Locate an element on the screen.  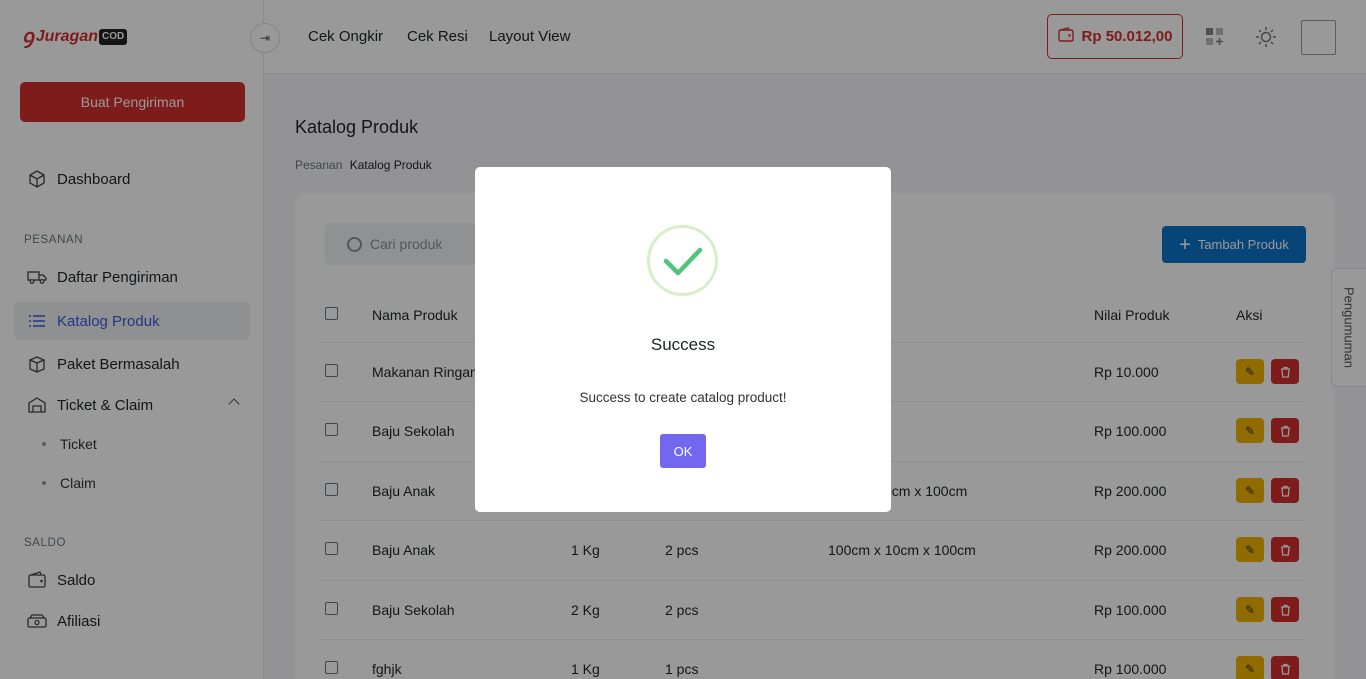
success-check-icon is located at coordinates (682, 260).